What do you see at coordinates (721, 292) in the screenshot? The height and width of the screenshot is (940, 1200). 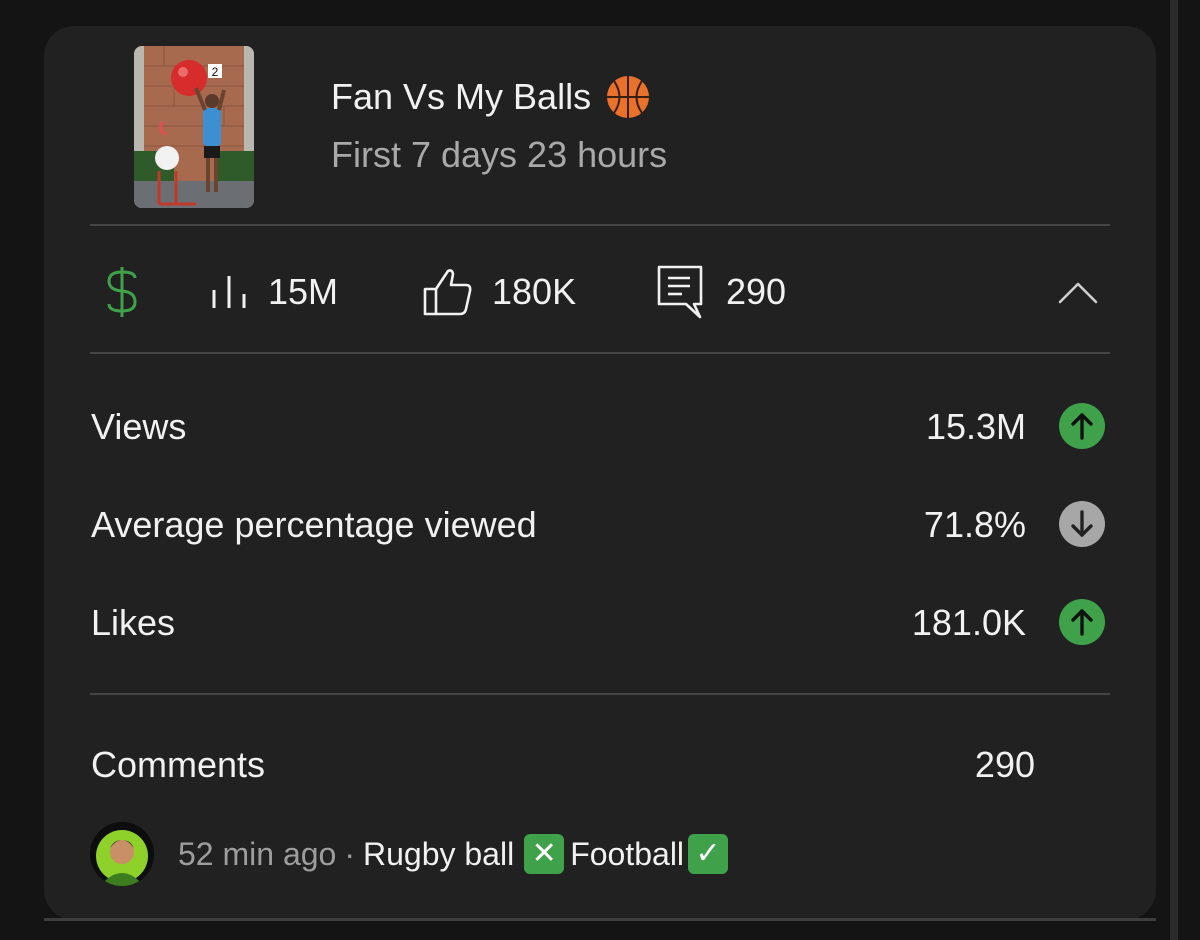 I see `comments-stat: 290` at bounding box center [721, 292].